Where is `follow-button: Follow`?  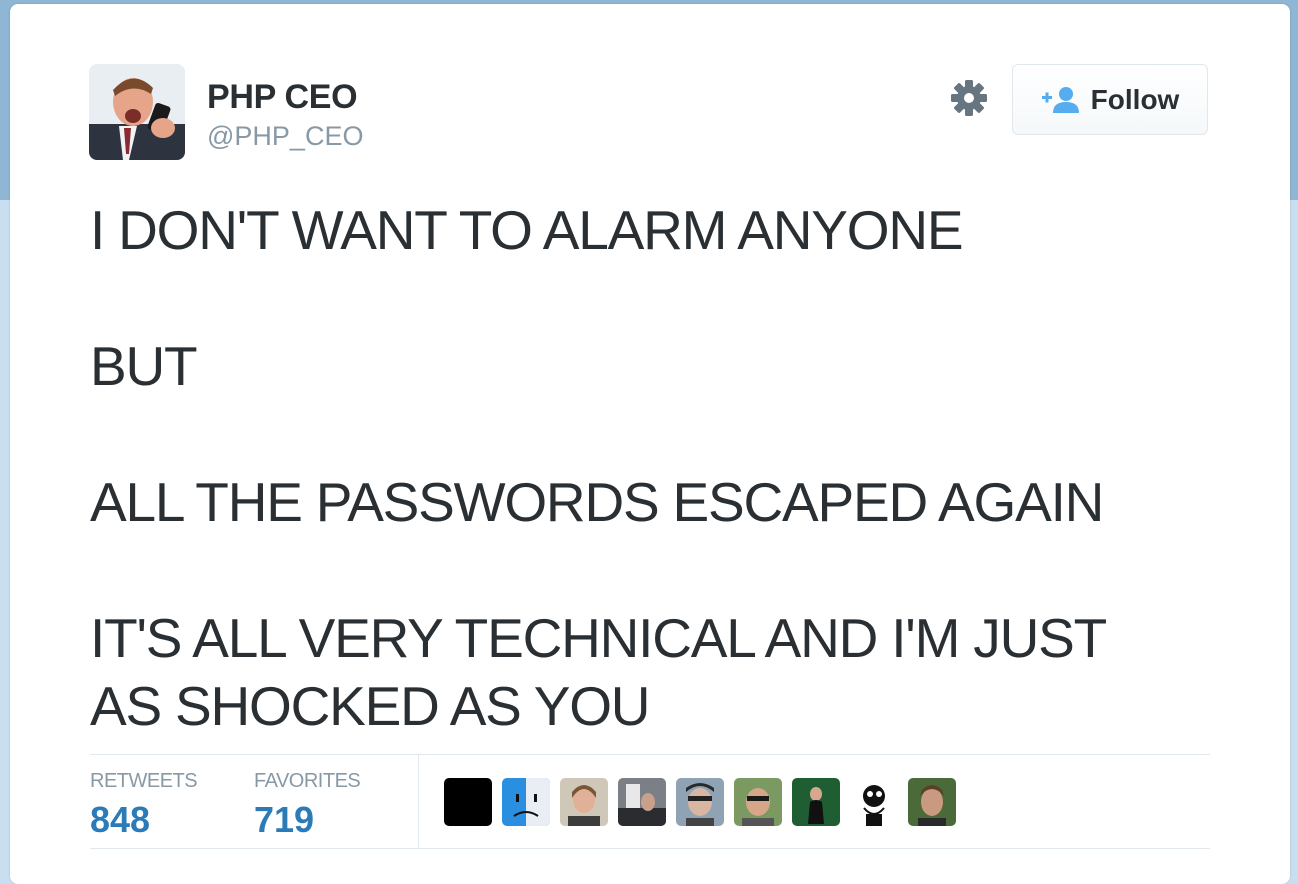
follow-button: Follow is located at coordinates (1110, 99).